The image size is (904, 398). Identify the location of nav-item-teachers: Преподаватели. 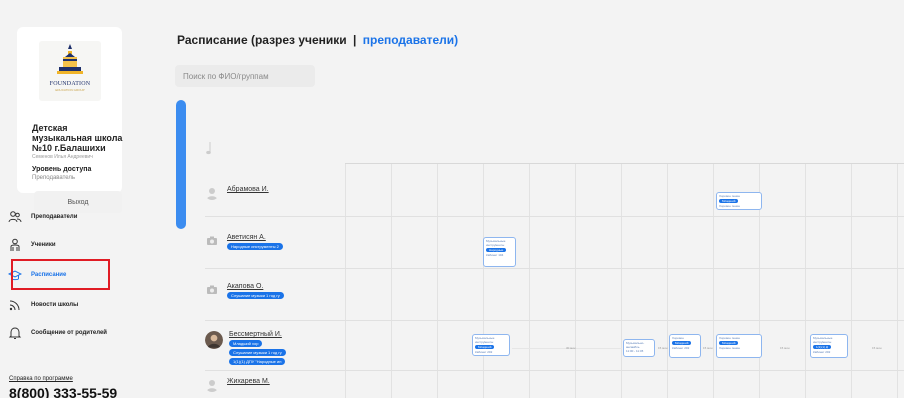
(42, 217).